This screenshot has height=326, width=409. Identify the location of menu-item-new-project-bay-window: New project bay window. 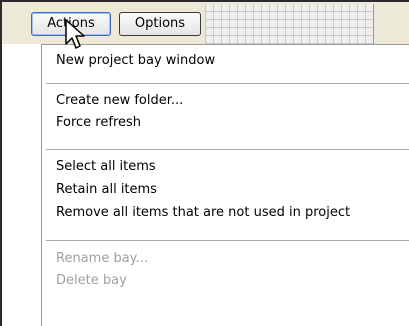
(135, 61).